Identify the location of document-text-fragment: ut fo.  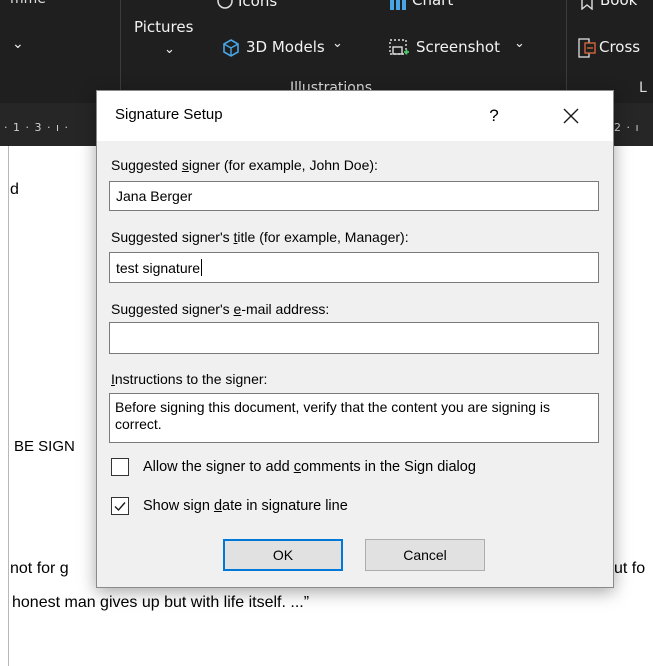
(630, 568).